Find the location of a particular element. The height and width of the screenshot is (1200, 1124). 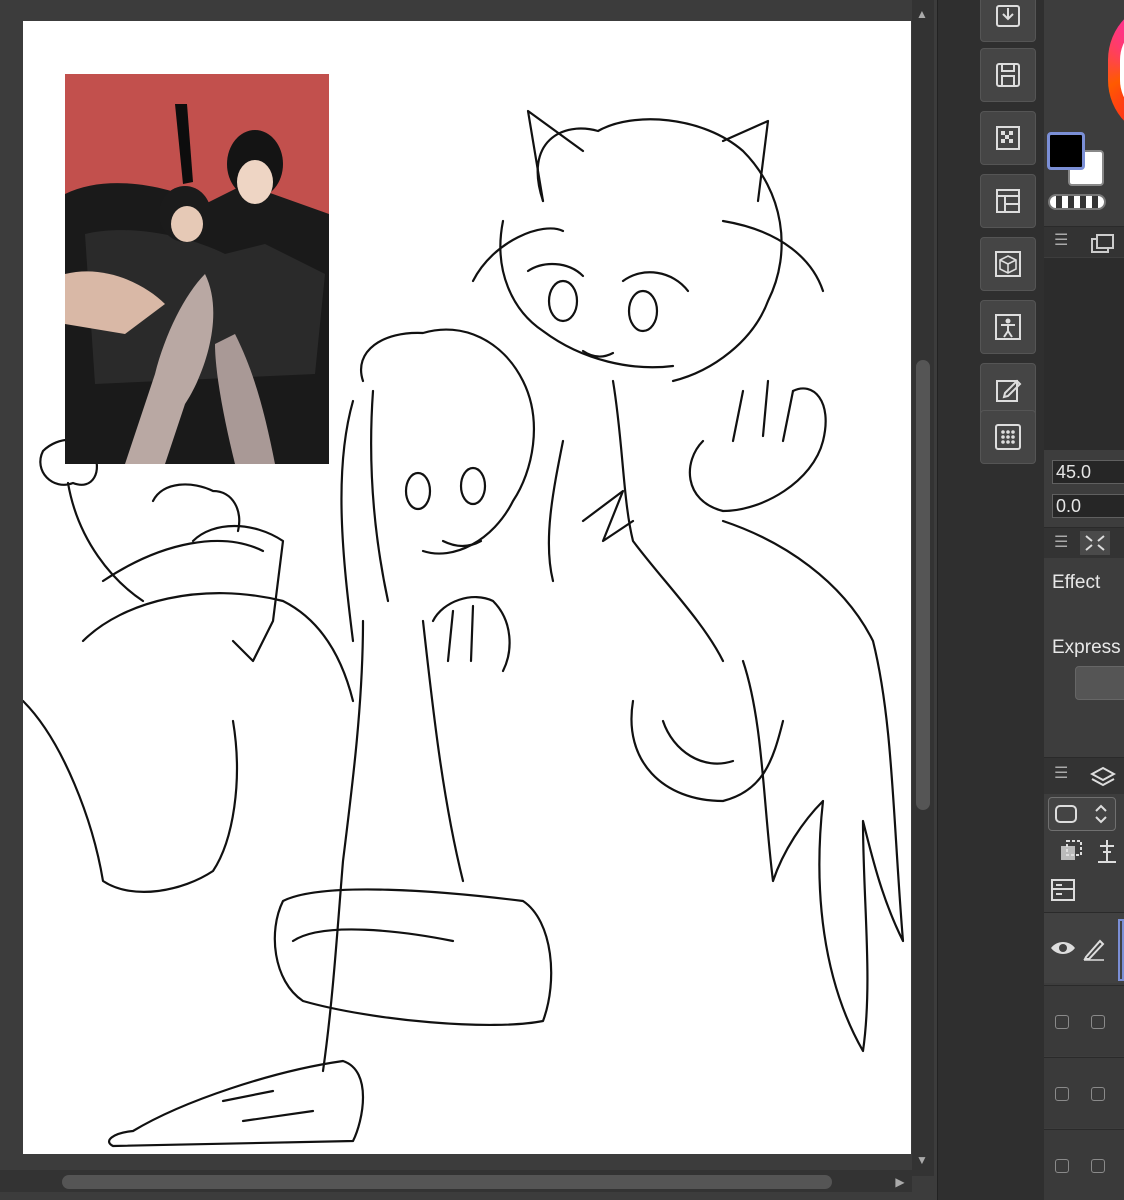

pen-icon is located at coordinates (1094, 949).